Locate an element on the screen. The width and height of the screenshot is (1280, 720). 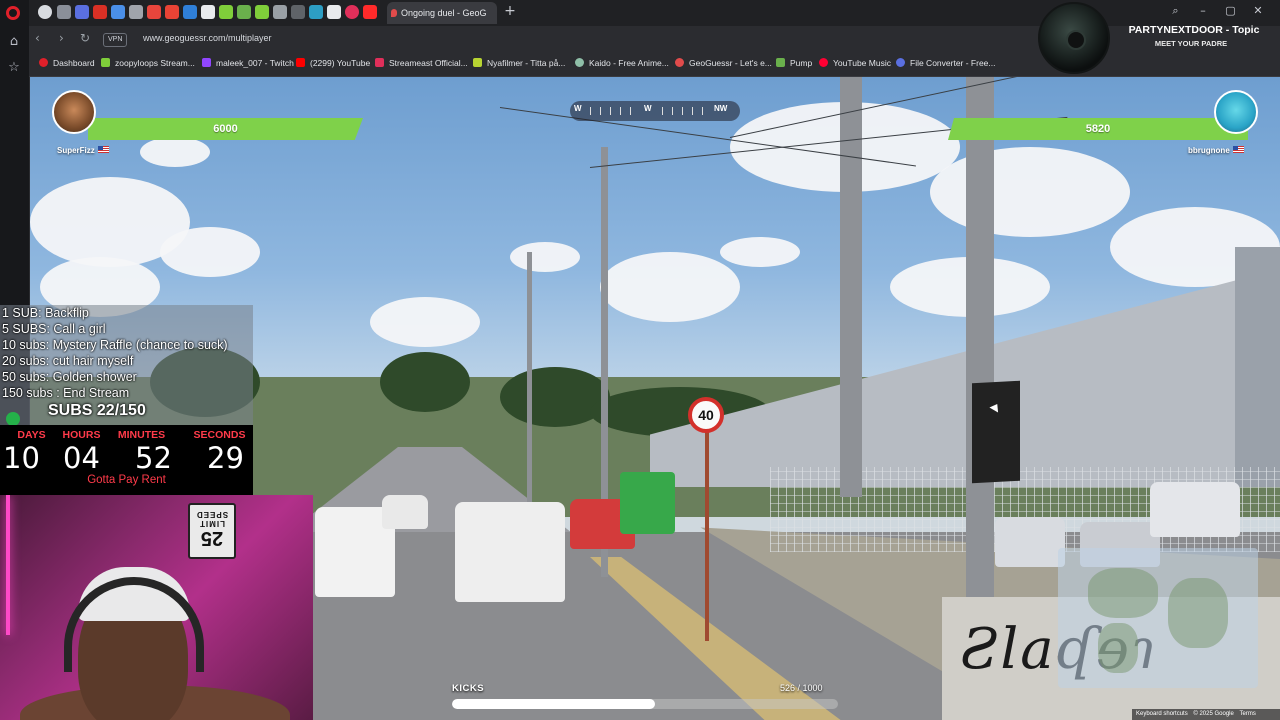
home-icon: ⌂ is located at coordinates (14, 42).